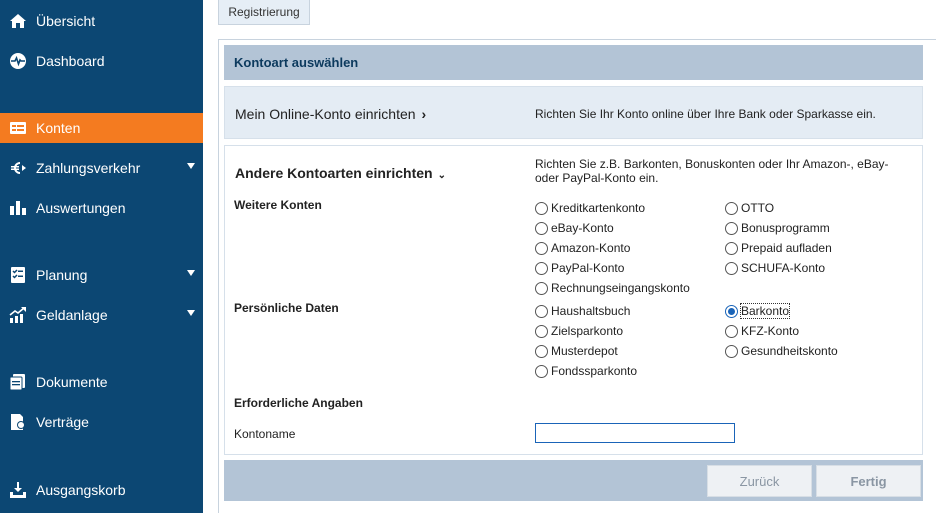 This screenshot has height=513, width=936. Describe the element at coordinates (58, 128) in the screenshot. I see `sidebar-item-label: Konten` at that location.